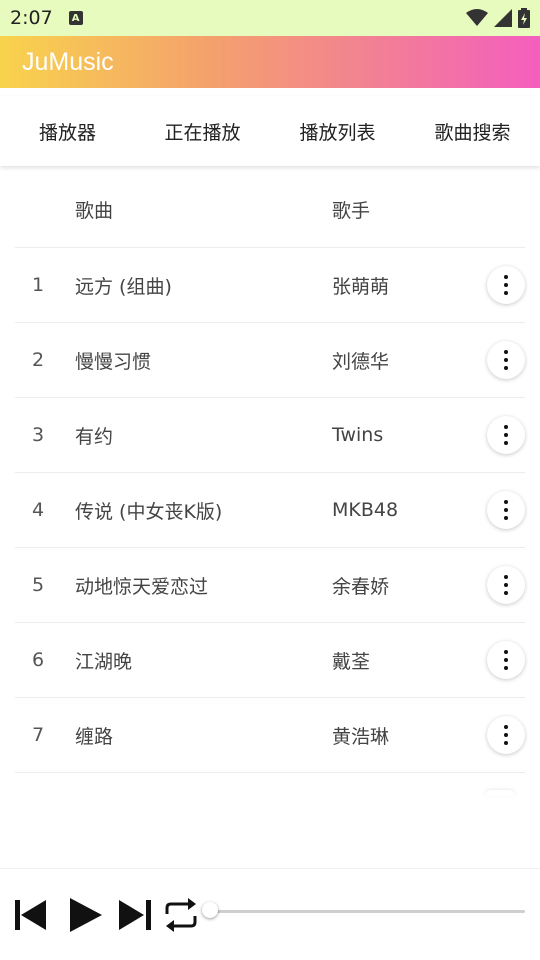  Describe the element at coordinates (38, 585) in the screenshot. I see `row-number: 5` at that location.